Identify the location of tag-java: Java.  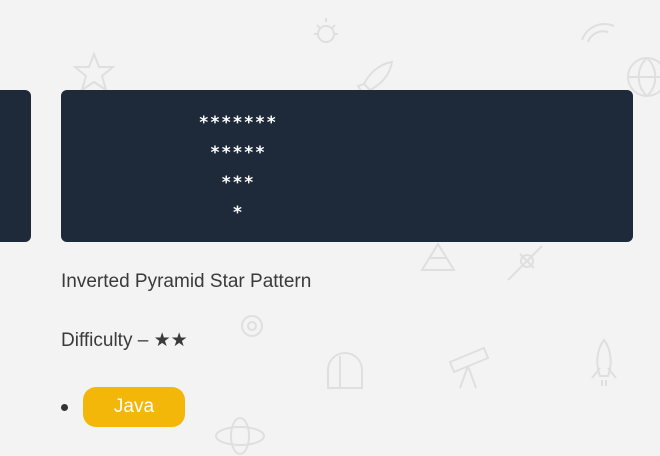
(134, 407).